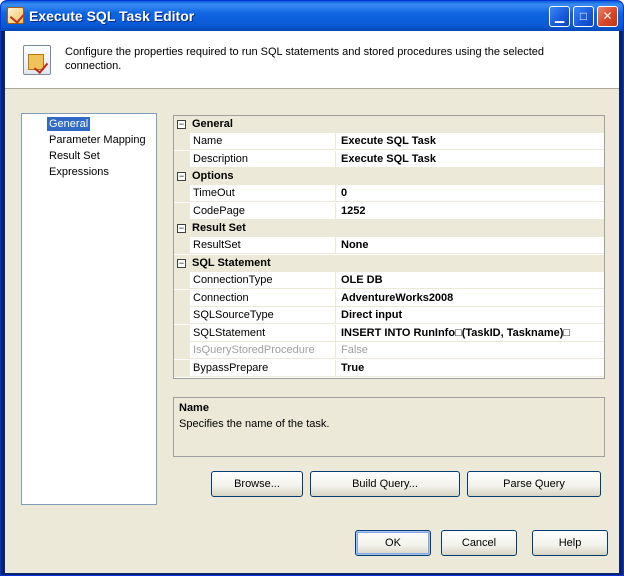 This screenshot has width=624, height=576. Describe the element at coordinates (263, 193) in the screenshot. I see `property-name: TimeOut` at that location.